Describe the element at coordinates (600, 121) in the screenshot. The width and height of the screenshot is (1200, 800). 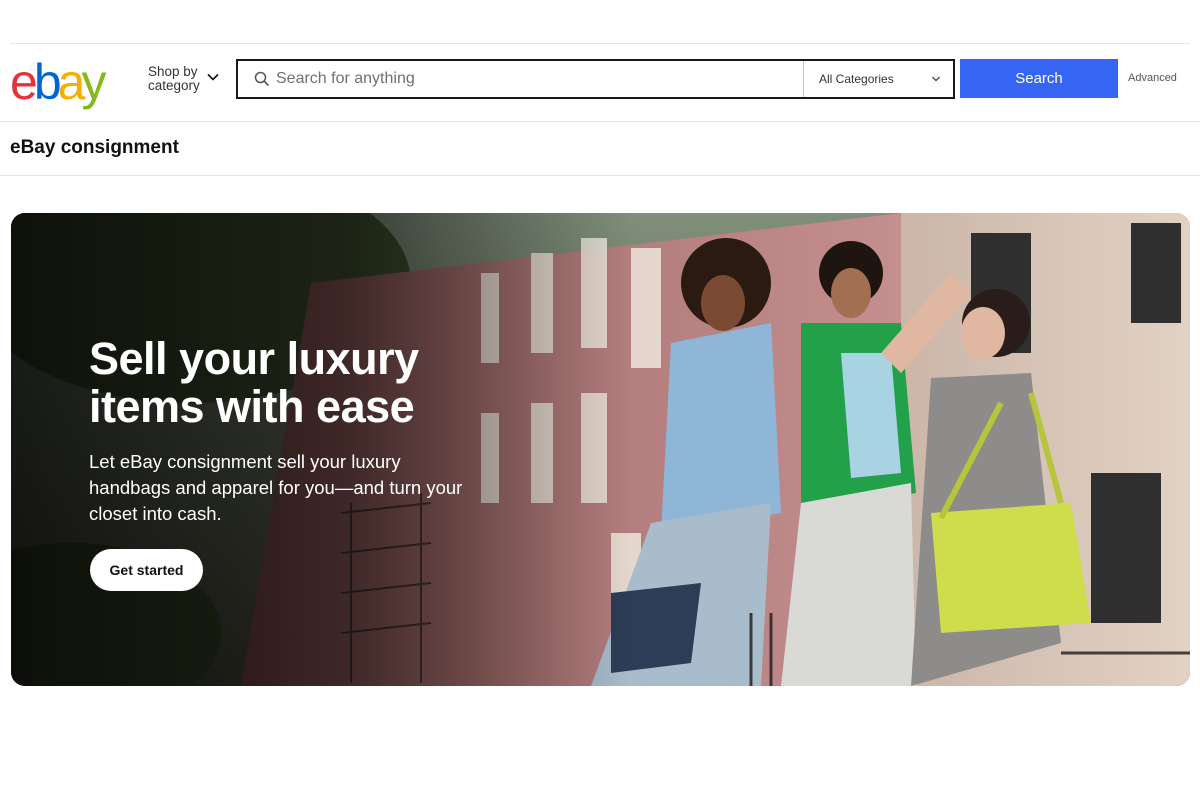
I see `header-divider` at that location.